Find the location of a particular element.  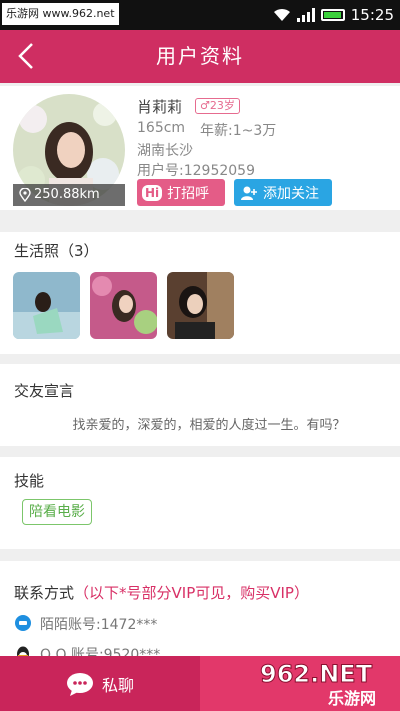

status-site-label: 乐游网 www.962.net is located at coordinates (60, 14).